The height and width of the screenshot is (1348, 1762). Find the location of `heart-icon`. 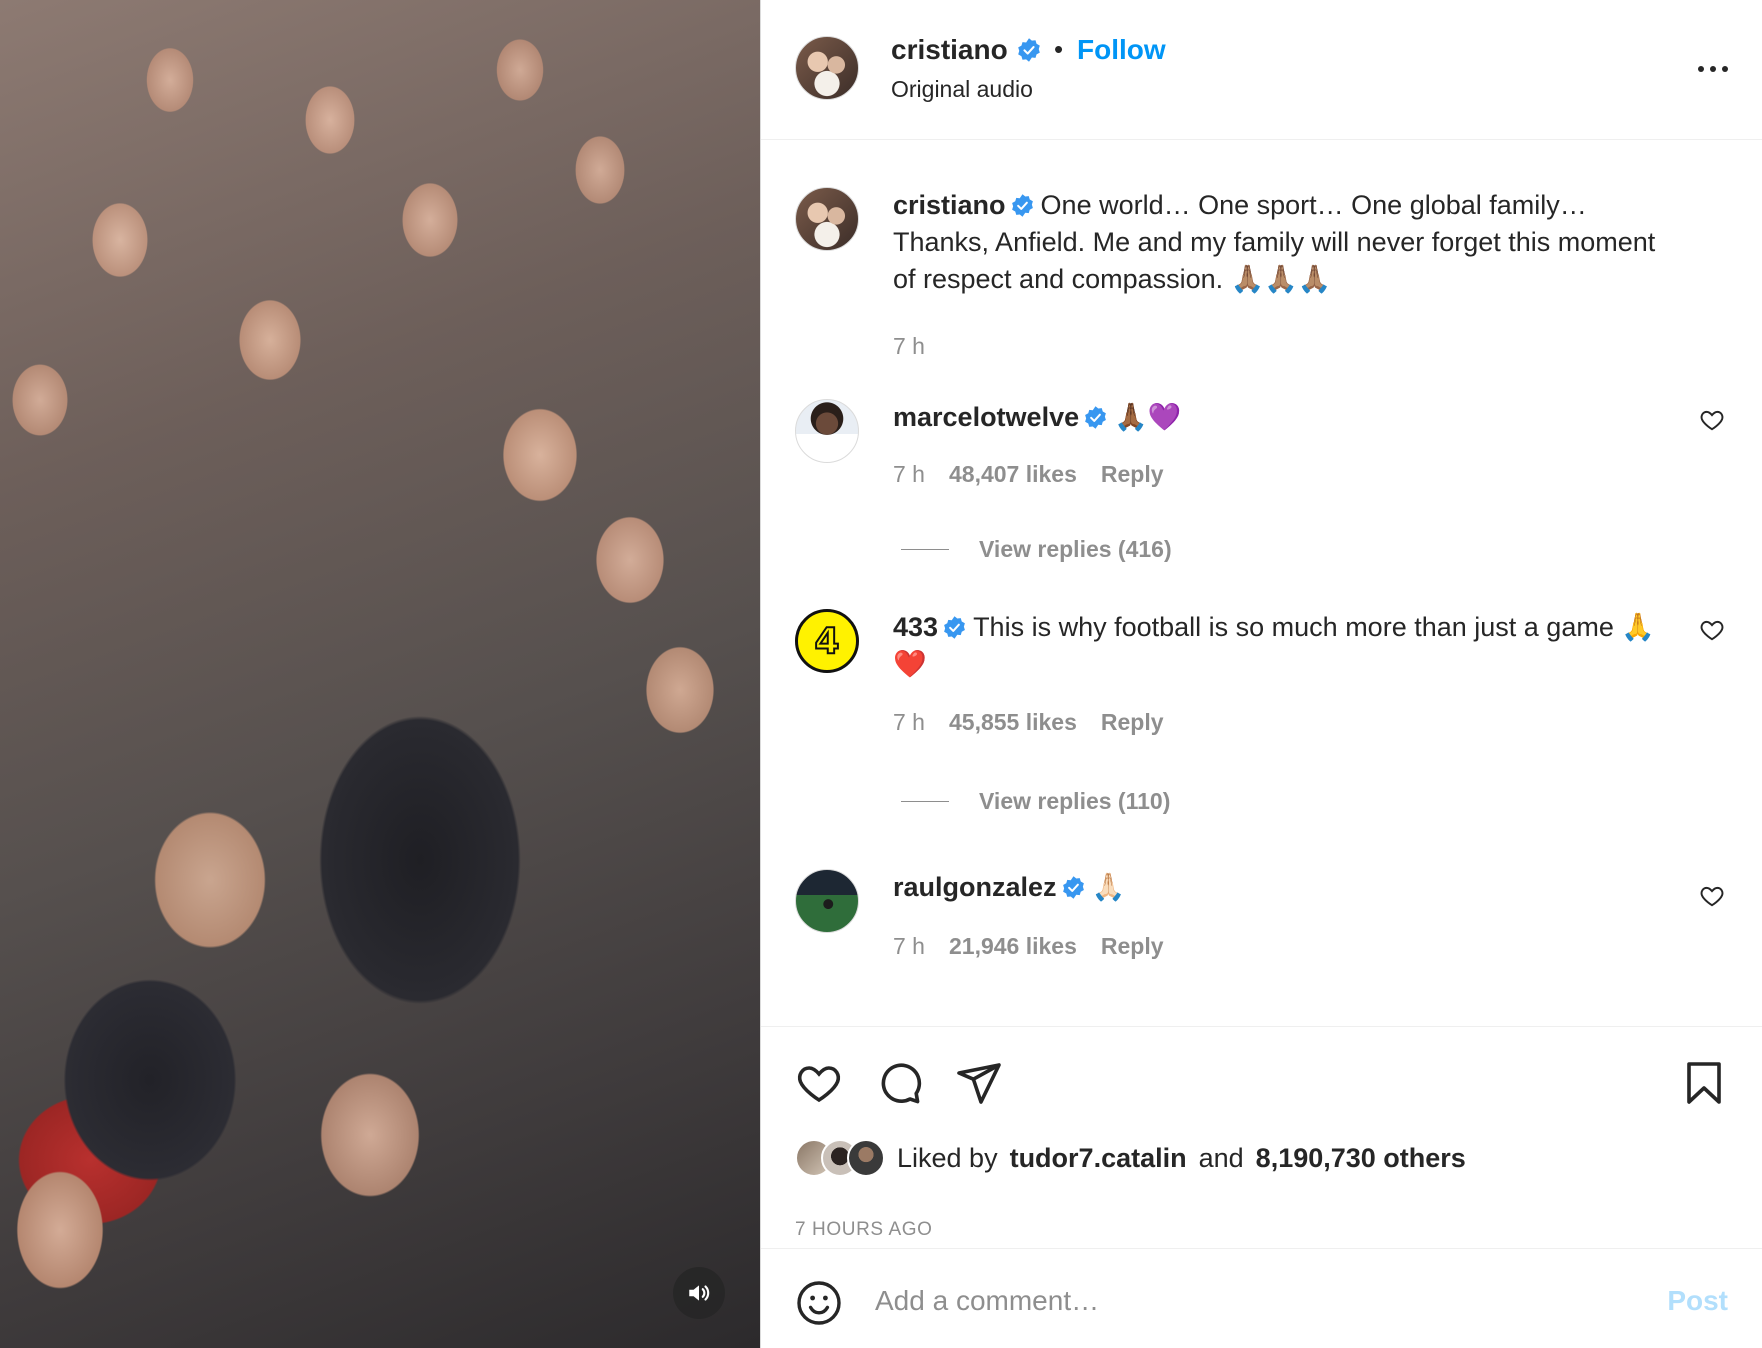

heart-icon is located at coordinates (819, 1083).